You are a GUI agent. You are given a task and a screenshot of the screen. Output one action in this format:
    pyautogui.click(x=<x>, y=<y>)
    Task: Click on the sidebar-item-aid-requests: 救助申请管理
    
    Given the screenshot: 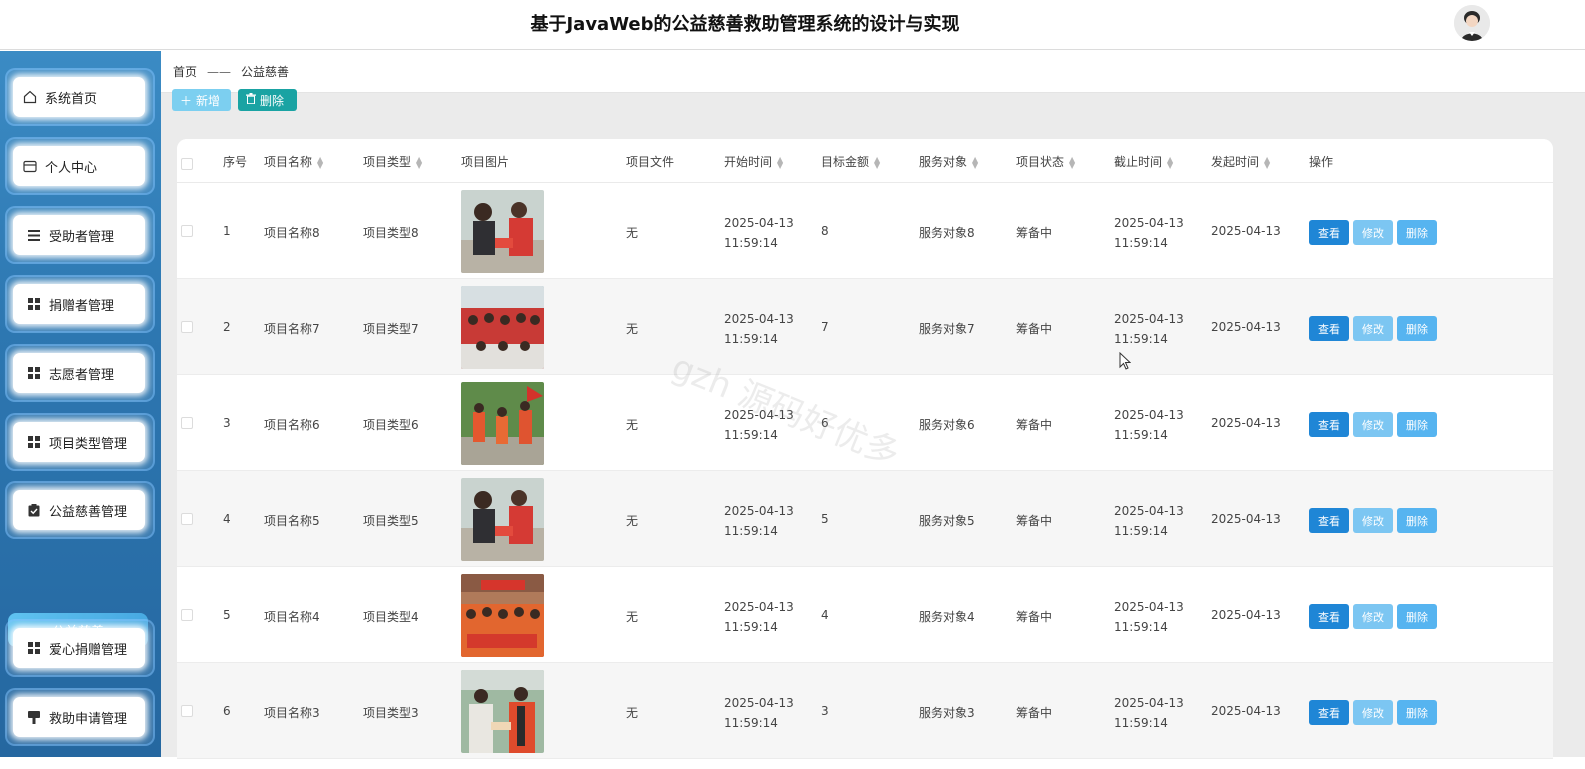 What is the action you would take?
    pyautogui.click(x=80, y=717)
    